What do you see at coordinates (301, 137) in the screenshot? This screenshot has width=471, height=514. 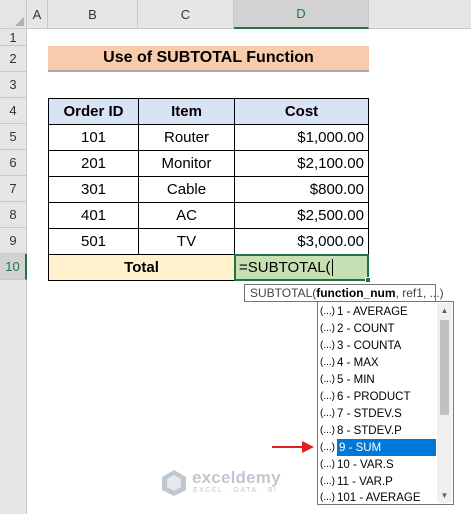 I see `cell-cost: $1,000.00` at bounding box center [301, 137].